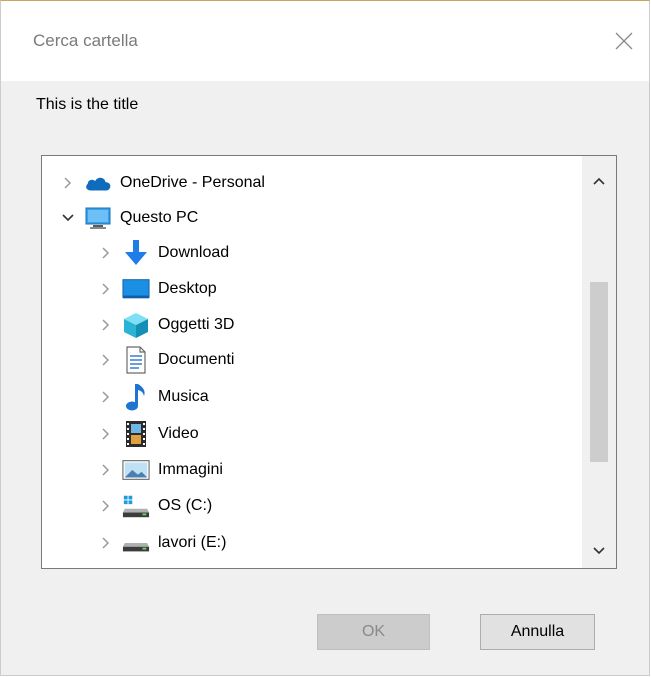 The height and width of the screenshot is (677, 651). I want to click on chevron-up-icon, so click(599, 181).